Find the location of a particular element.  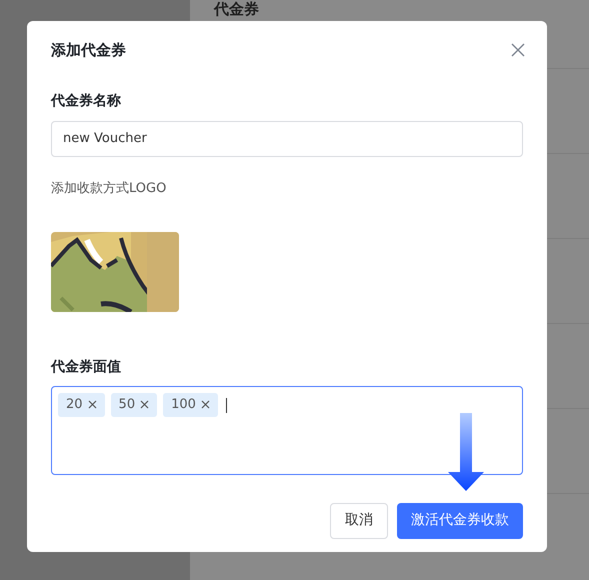

close-icon is located at coordinates (518, 50).